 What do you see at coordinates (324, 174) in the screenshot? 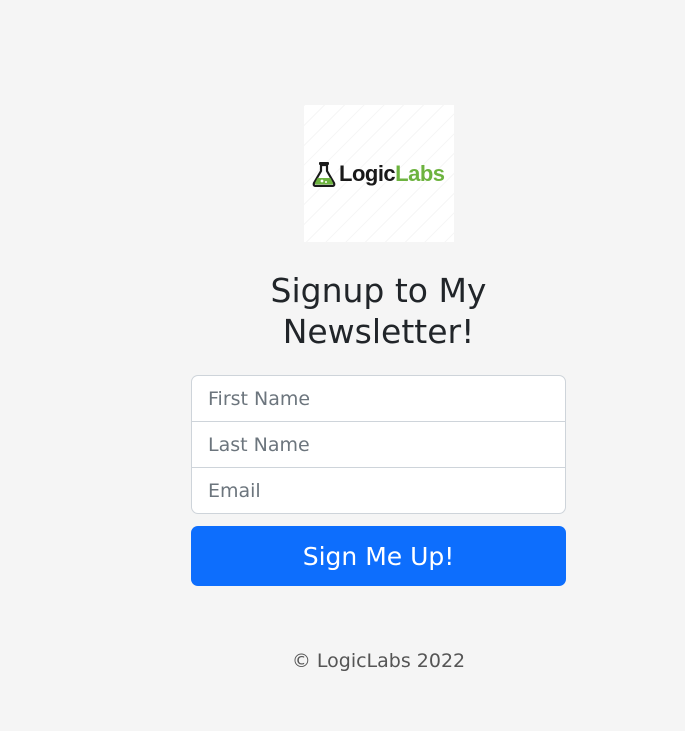
I see `flask-icon` at bounding box center [324, 174].